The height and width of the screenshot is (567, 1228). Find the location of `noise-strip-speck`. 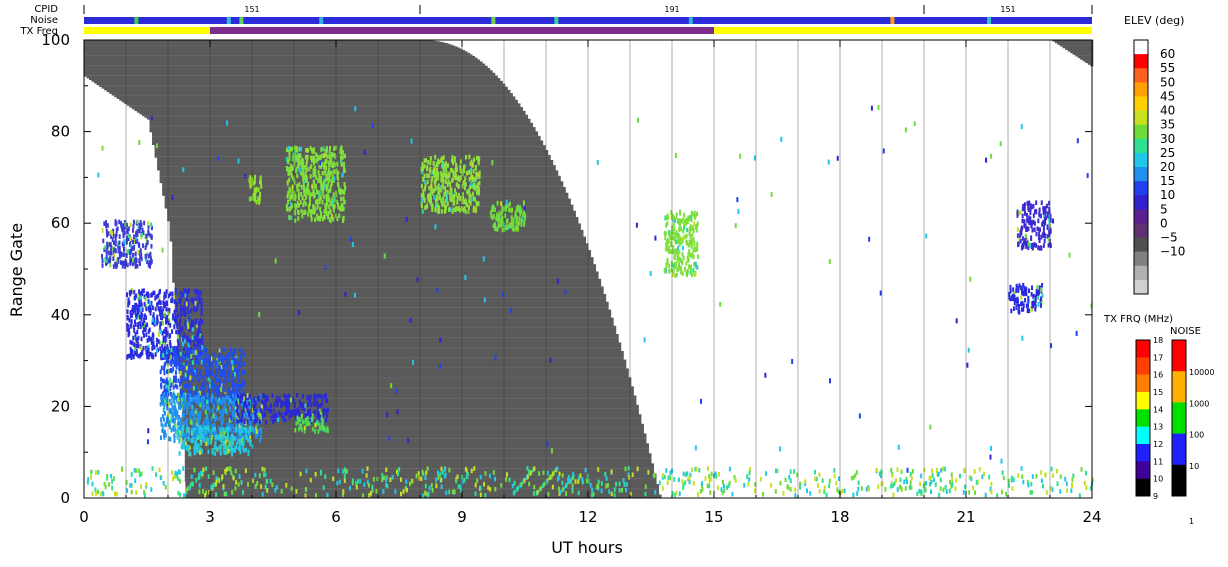

noise-strip-speck is located at coordinates (493, 20).